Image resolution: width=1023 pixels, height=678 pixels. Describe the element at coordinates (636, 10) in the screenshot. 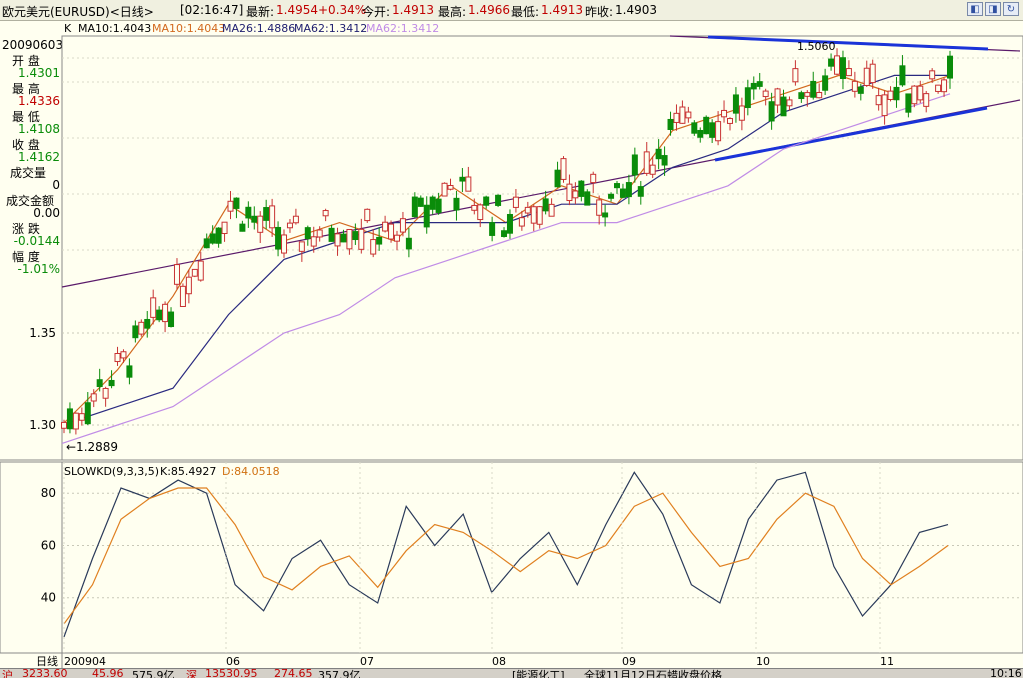

I see `prev-value: 1.4903` at that location.